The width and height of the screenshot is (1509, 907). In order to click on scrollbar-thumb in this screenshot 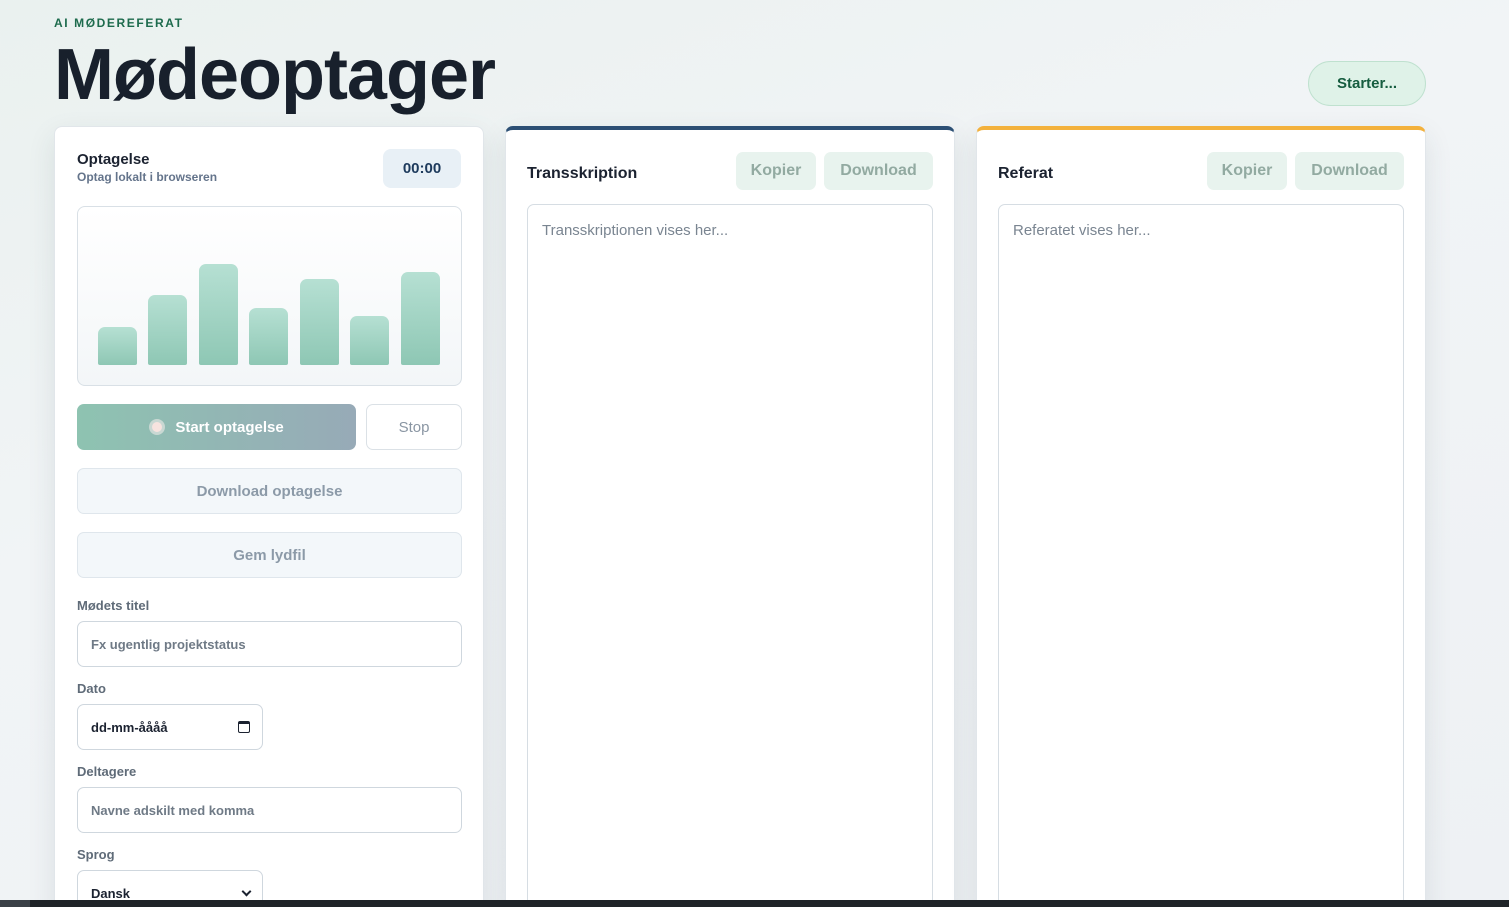, I will do `click(15, 903)`.